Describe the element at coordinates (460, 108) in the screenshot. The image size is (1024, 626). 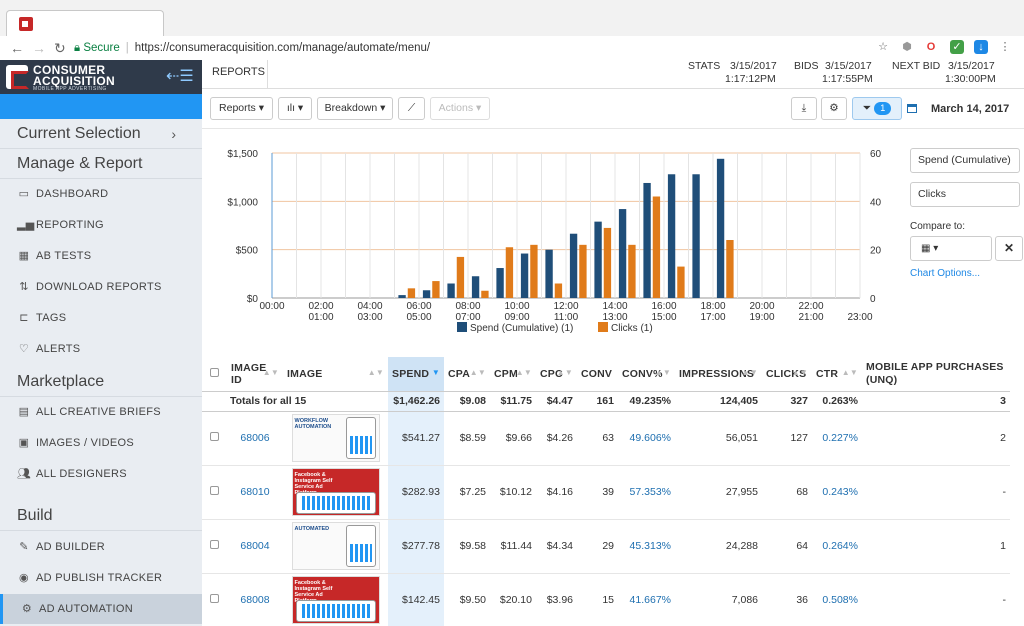
I see `actions-dropdown: Actions ▾` at that location.